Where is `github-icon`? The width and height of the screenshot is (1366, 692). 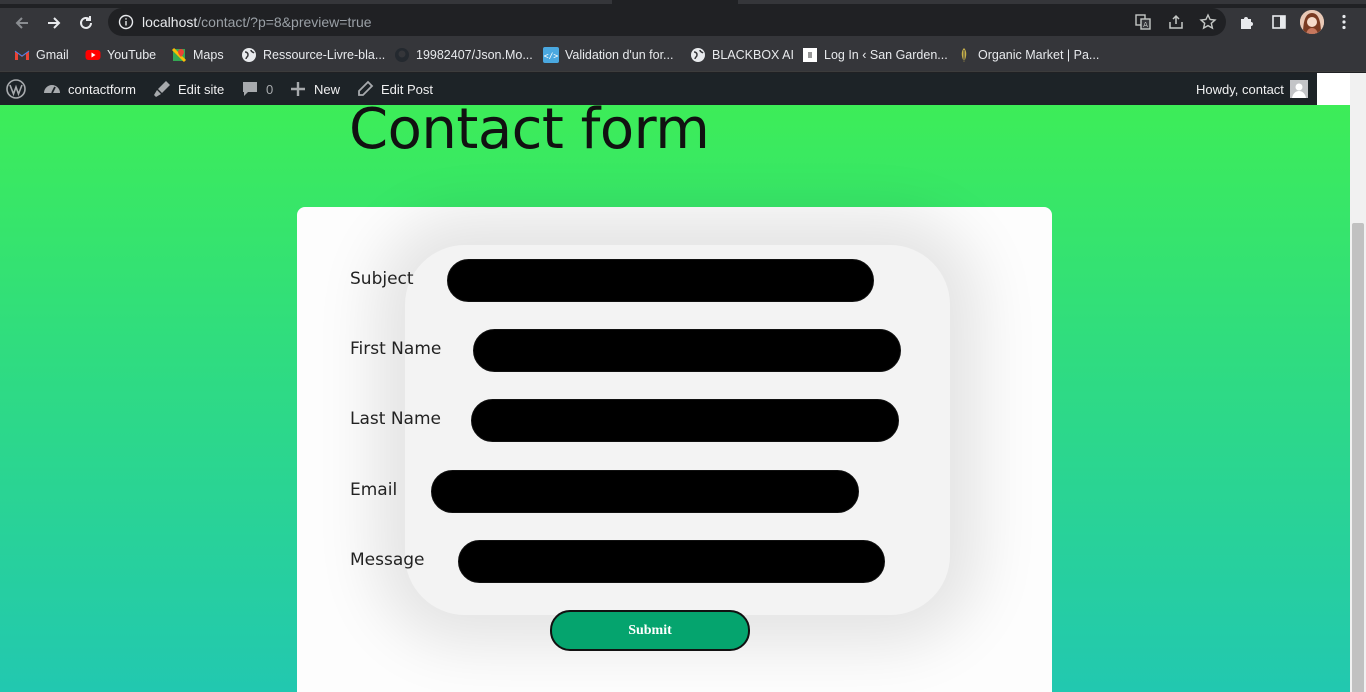
github-icon is located at coordinates (402, 55).